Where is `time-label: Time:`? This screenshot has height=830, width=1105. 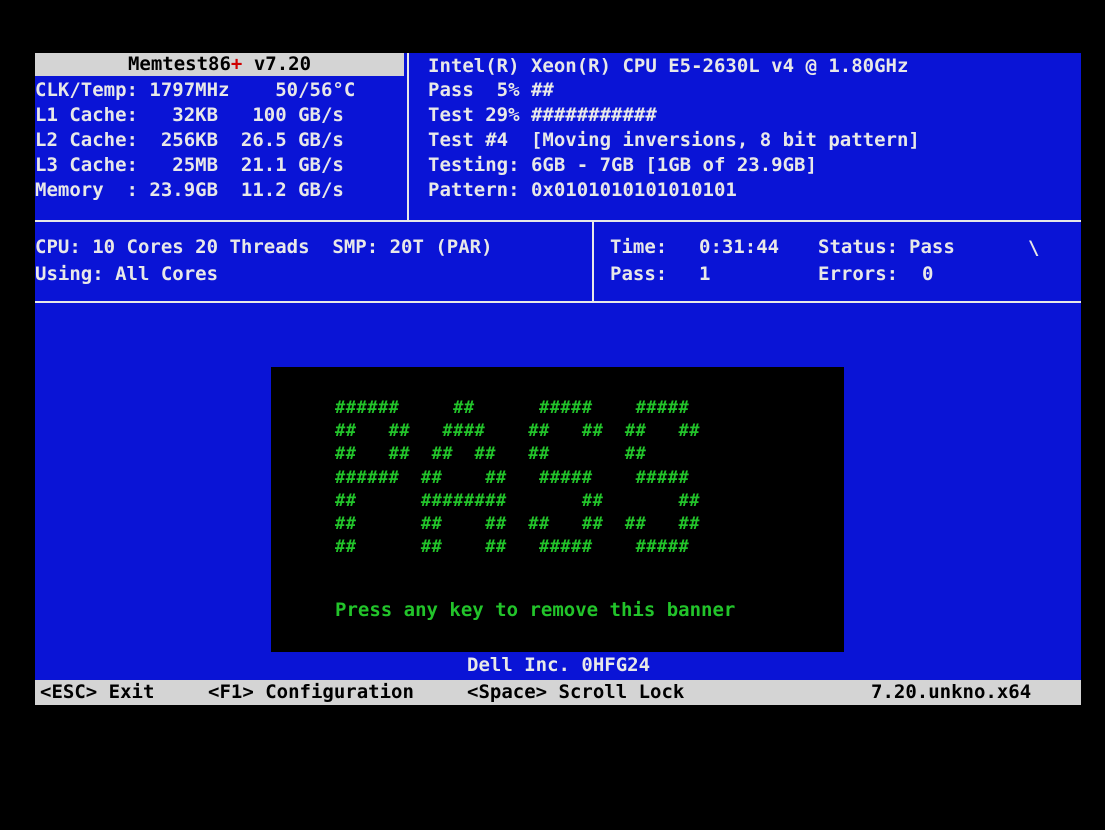
time-label: Time: is located at coordinates (639, 247).